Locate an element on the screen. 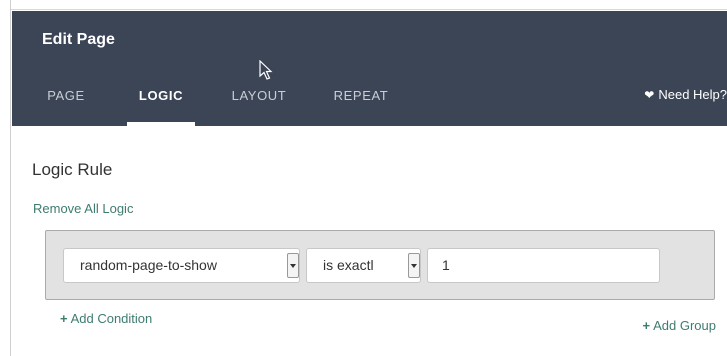 The height and width of the screenshot is (356, 727). heart-icon: ❤ is located at coordinates (649, 95).